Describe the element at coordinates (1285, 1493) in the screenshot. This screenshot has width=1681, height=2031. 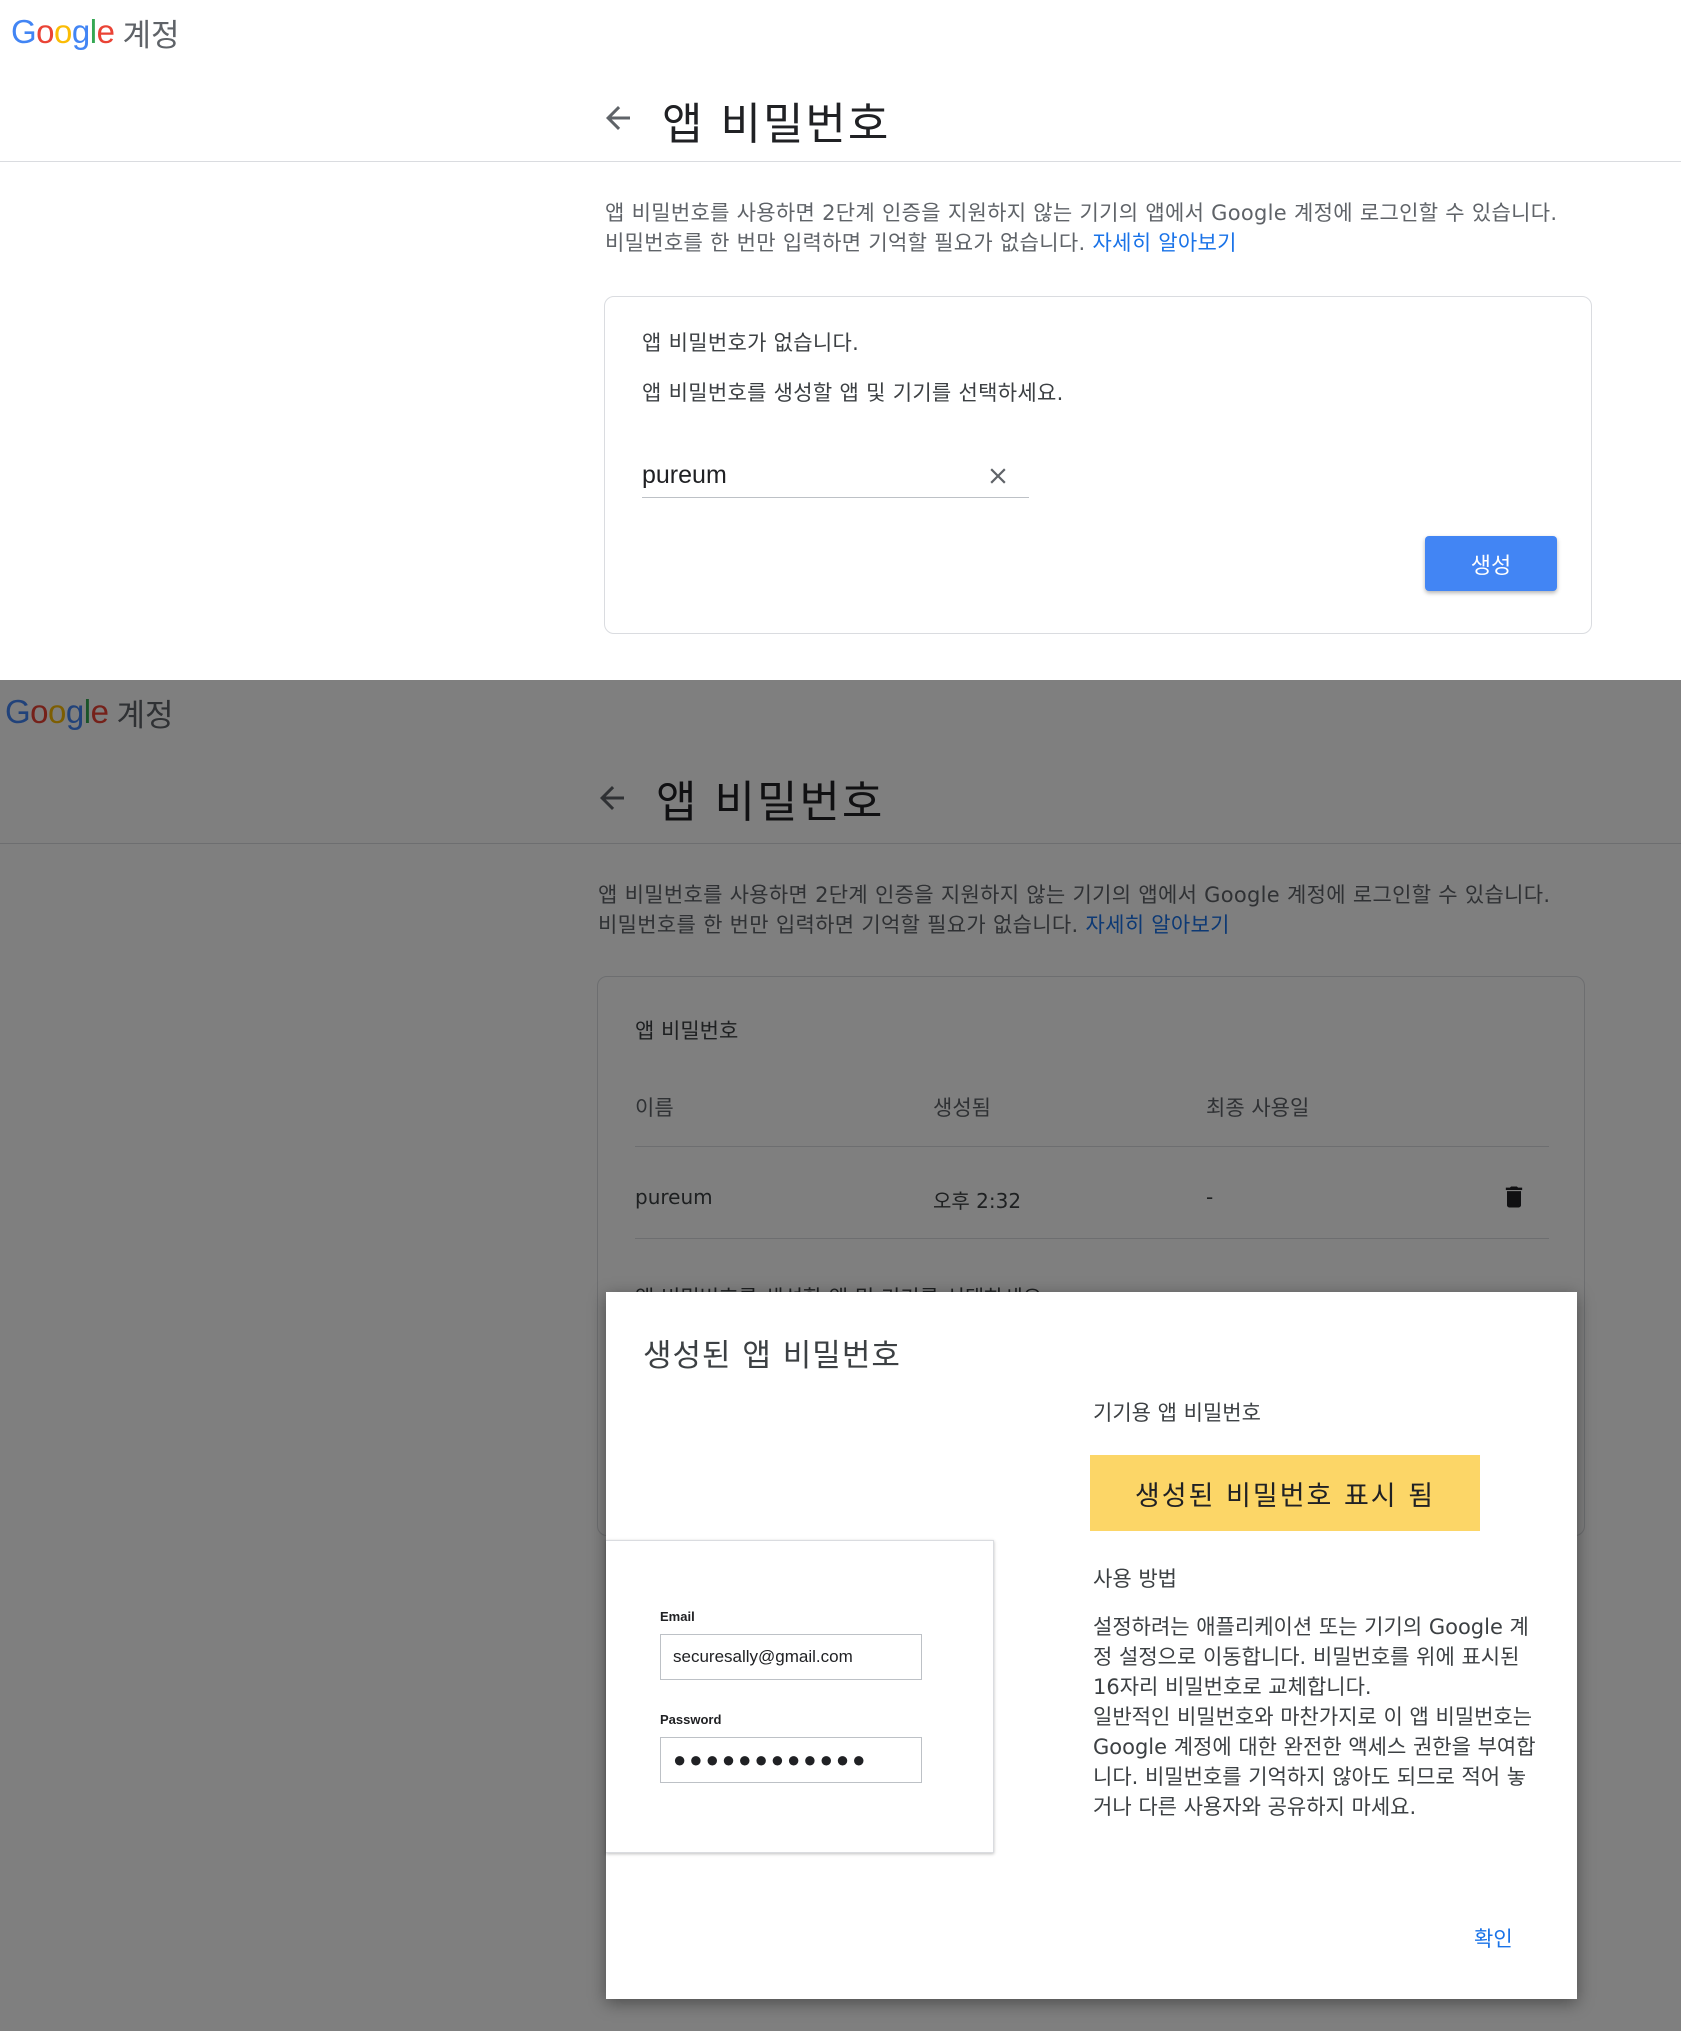
I see `generated-password-box: 생성된 비밀번호 표시 됨` at that location.